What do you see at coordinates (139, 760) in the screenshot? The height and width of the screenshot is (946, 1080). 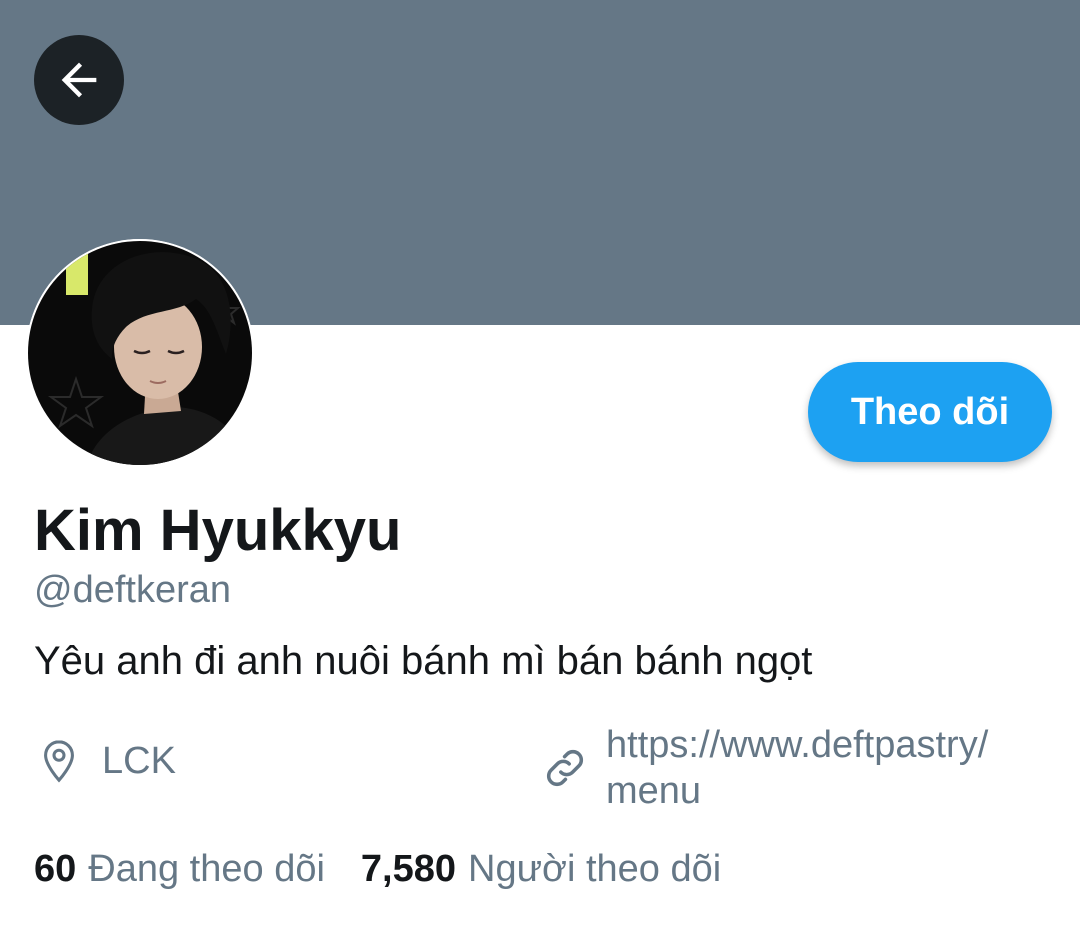 I see `location-text: LCK` at bounding box center [139, 760].